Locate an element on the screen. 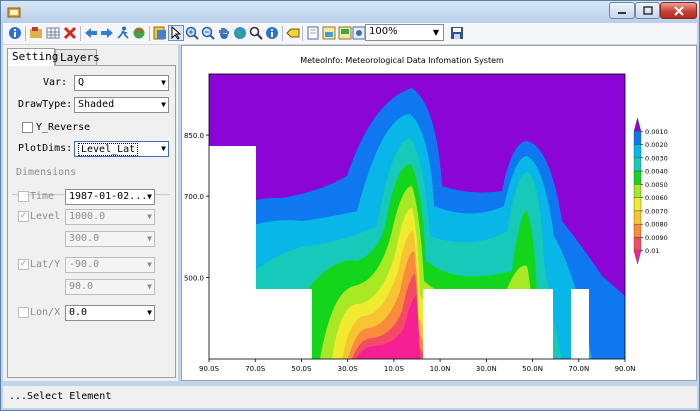 The image size is (700, 411). zoom-select: 100% ▼ is located at coordinates (404, 32).